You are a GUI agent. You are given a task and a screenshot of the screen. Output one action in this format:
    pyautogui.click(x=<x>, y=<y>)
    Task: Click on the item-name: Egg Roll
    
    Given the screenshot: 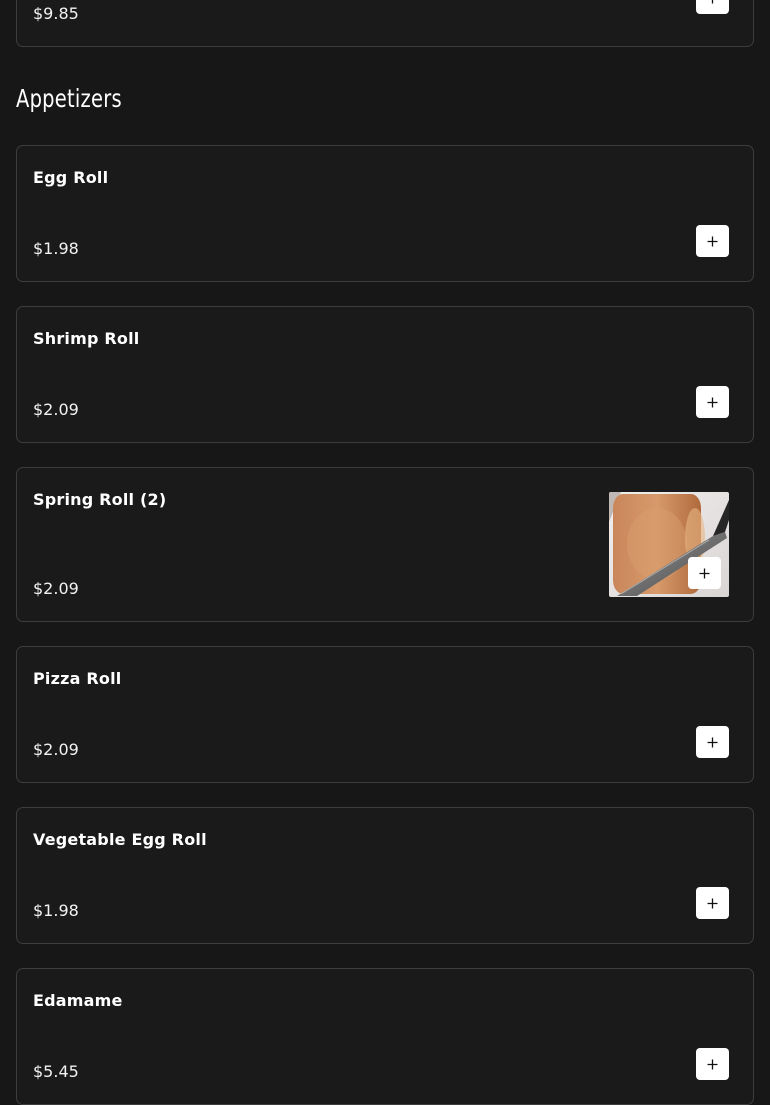 What is the action you would take?
    pyautogui.click(x=71, y=177)
    